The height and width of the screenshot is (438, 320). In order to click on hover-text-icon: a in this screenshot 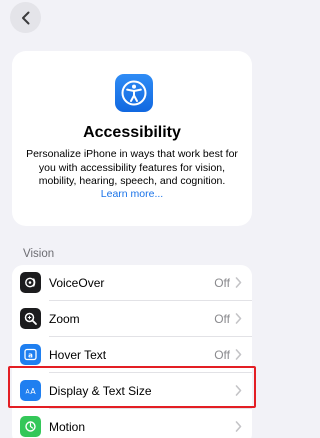, I will do `click(30, 354)`.